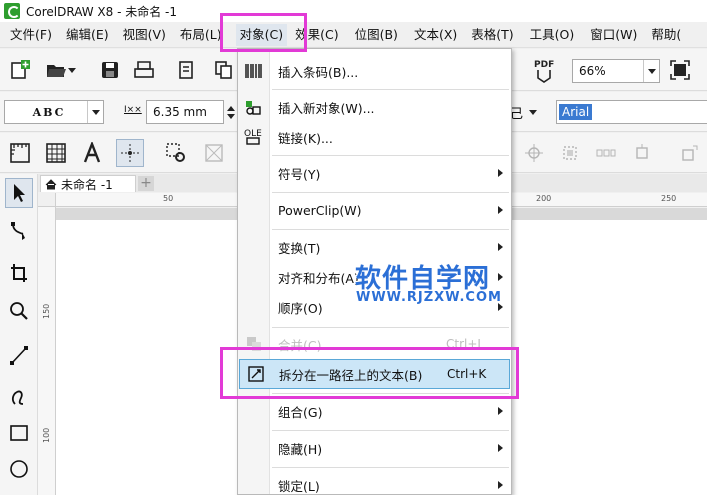 This screenshot has width=707, height=495. I want to click on menu-view: 视图(V), so click(144, 35).